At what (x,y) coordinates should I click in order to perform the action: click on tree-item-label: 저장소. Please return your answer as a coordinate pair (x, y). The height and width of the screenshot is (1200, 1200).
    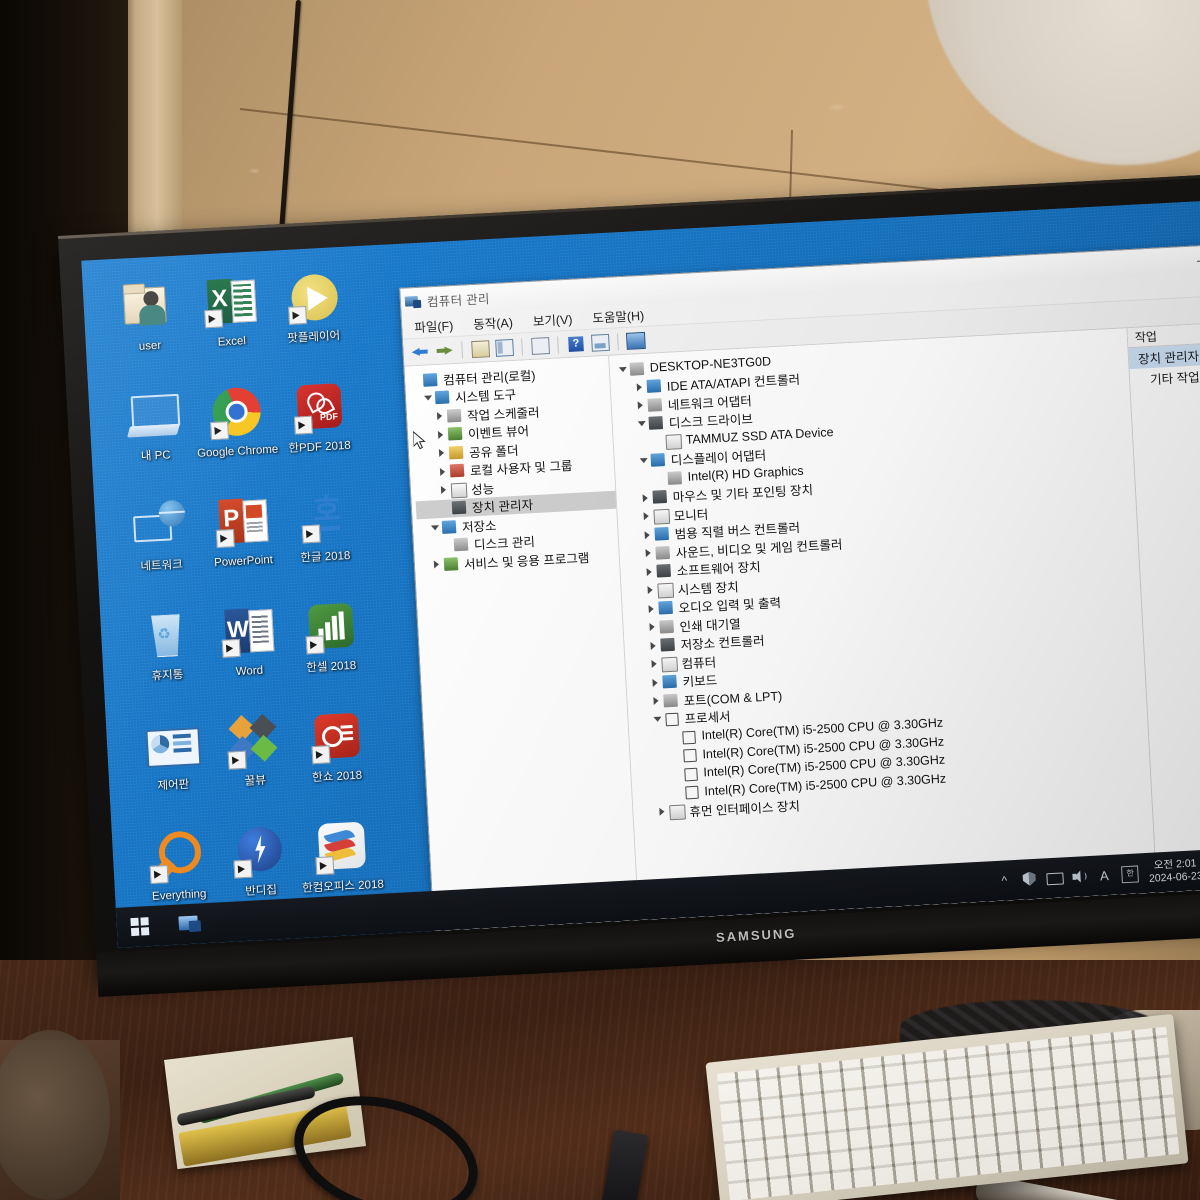
    Looking at the image, I should click on (479, 526).